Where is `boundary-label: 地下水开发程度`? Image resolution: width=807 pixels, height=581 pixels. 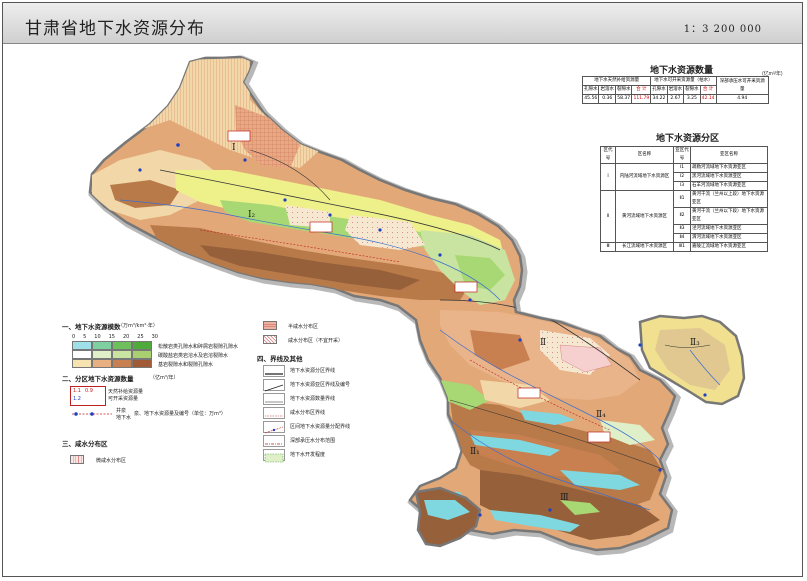 boundary-label: 地下水开发程度 is located at coordinates (308, 455).